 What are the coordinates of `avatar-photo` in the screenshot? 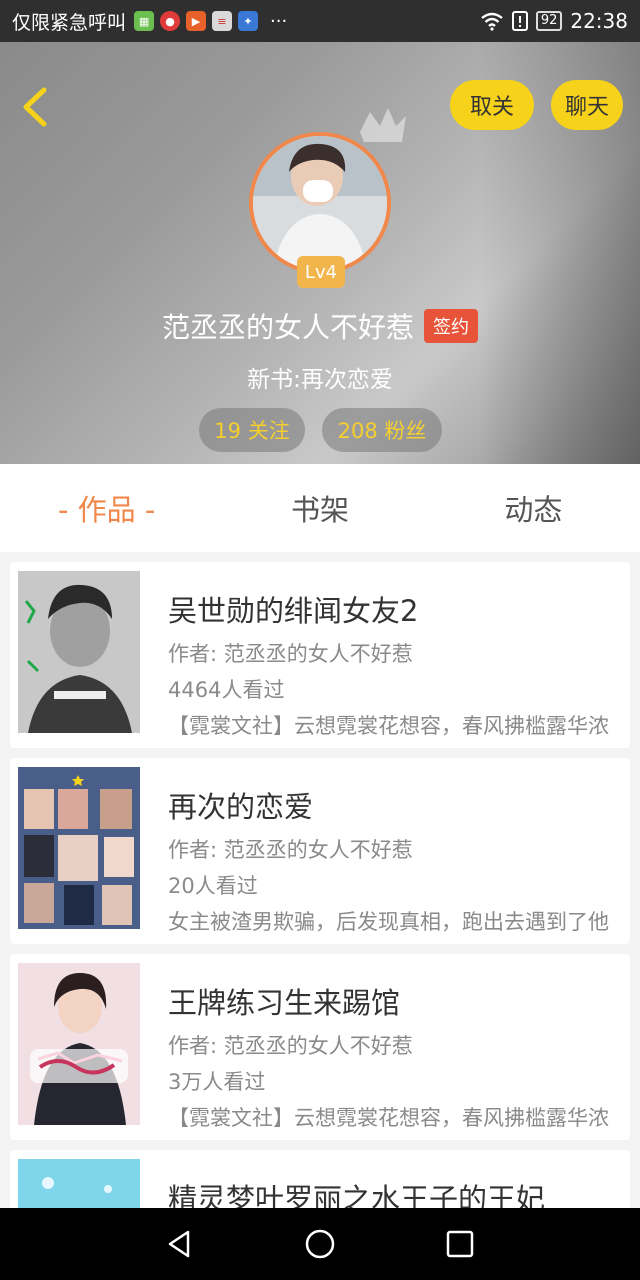 It's located at (320, 203).